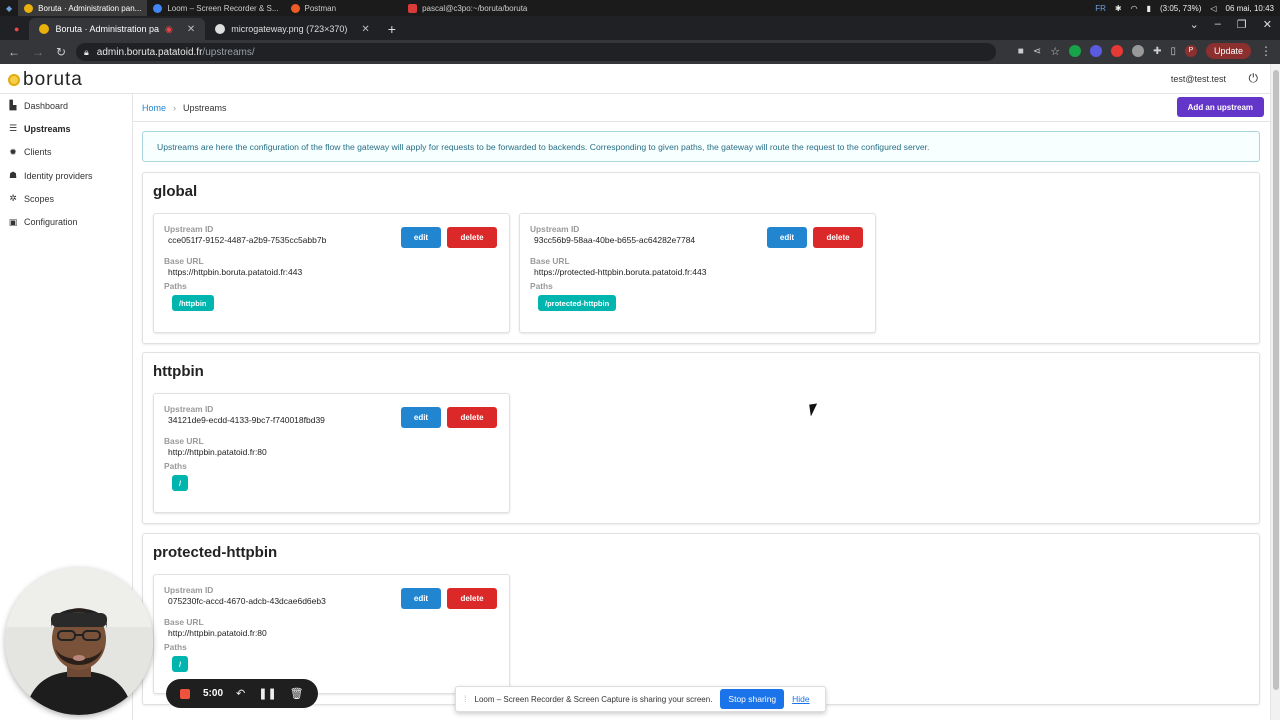  Describe the element at coordinates (79, 641) in the screenshot. I see `webcam-bubble` at that location.